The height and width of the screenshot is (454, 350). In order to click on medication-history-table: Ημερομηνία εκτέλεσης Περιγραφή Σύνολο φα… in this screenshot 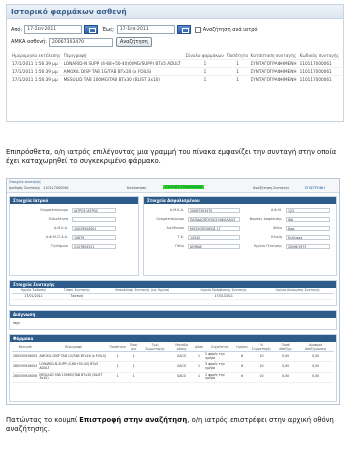, I will do `click(176, 67)`.